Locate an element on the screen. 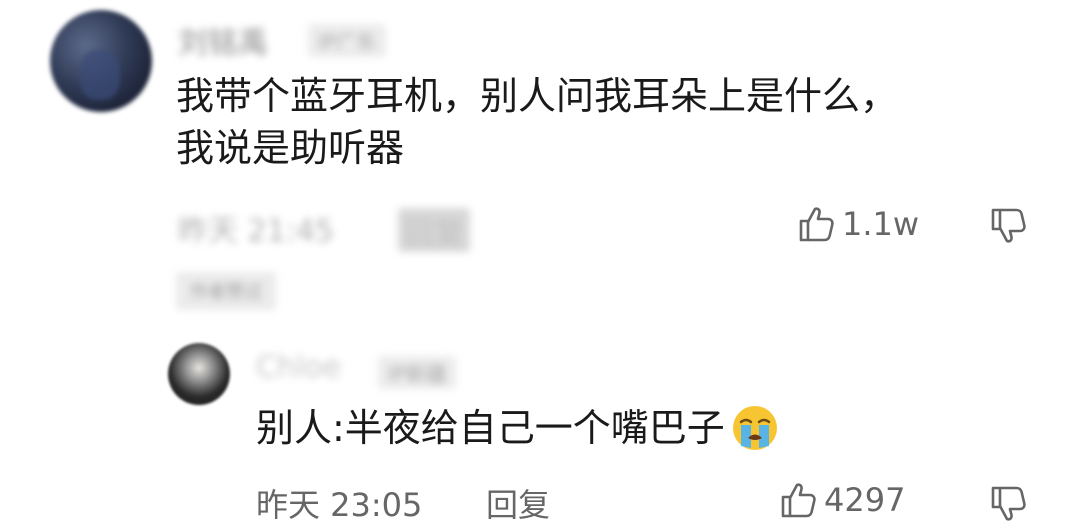  loudly-crying-face-icon is located at coordinates (754, 427).